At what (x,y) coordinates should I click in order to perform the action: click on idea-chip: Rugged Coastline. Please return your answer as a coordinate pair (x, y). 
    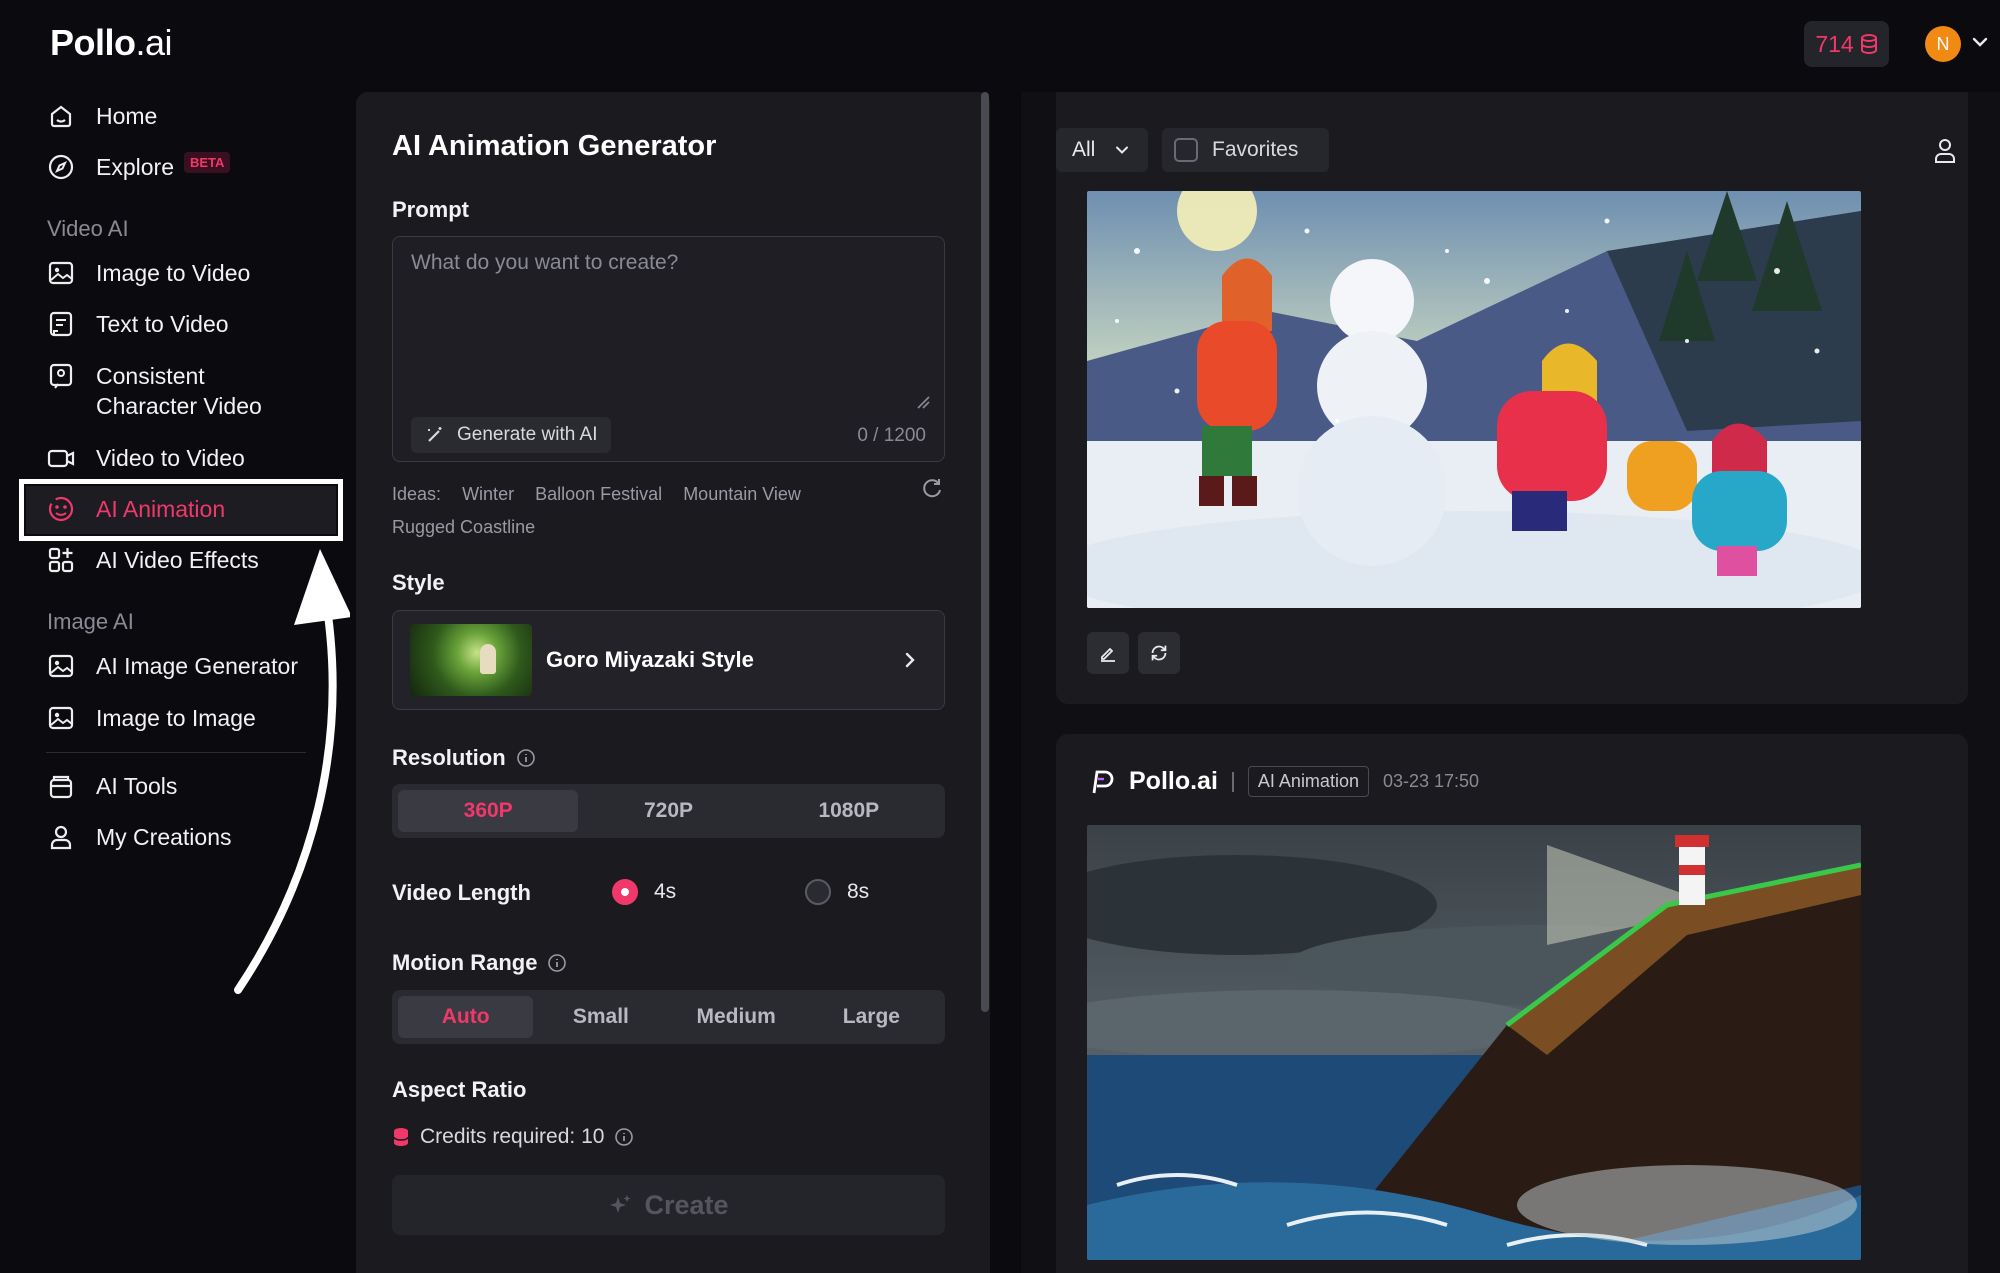
    Looking at the image, I should click on (463, 527).